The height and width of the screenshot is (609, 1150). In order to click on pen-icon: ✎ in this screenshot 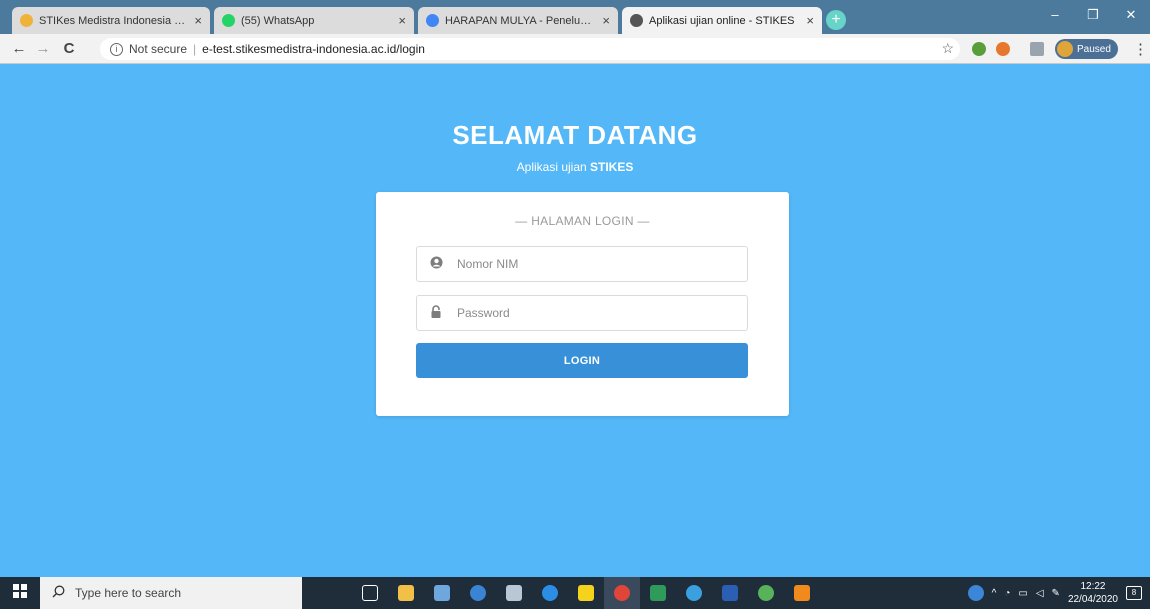, I will do `click(1056, 593)`.